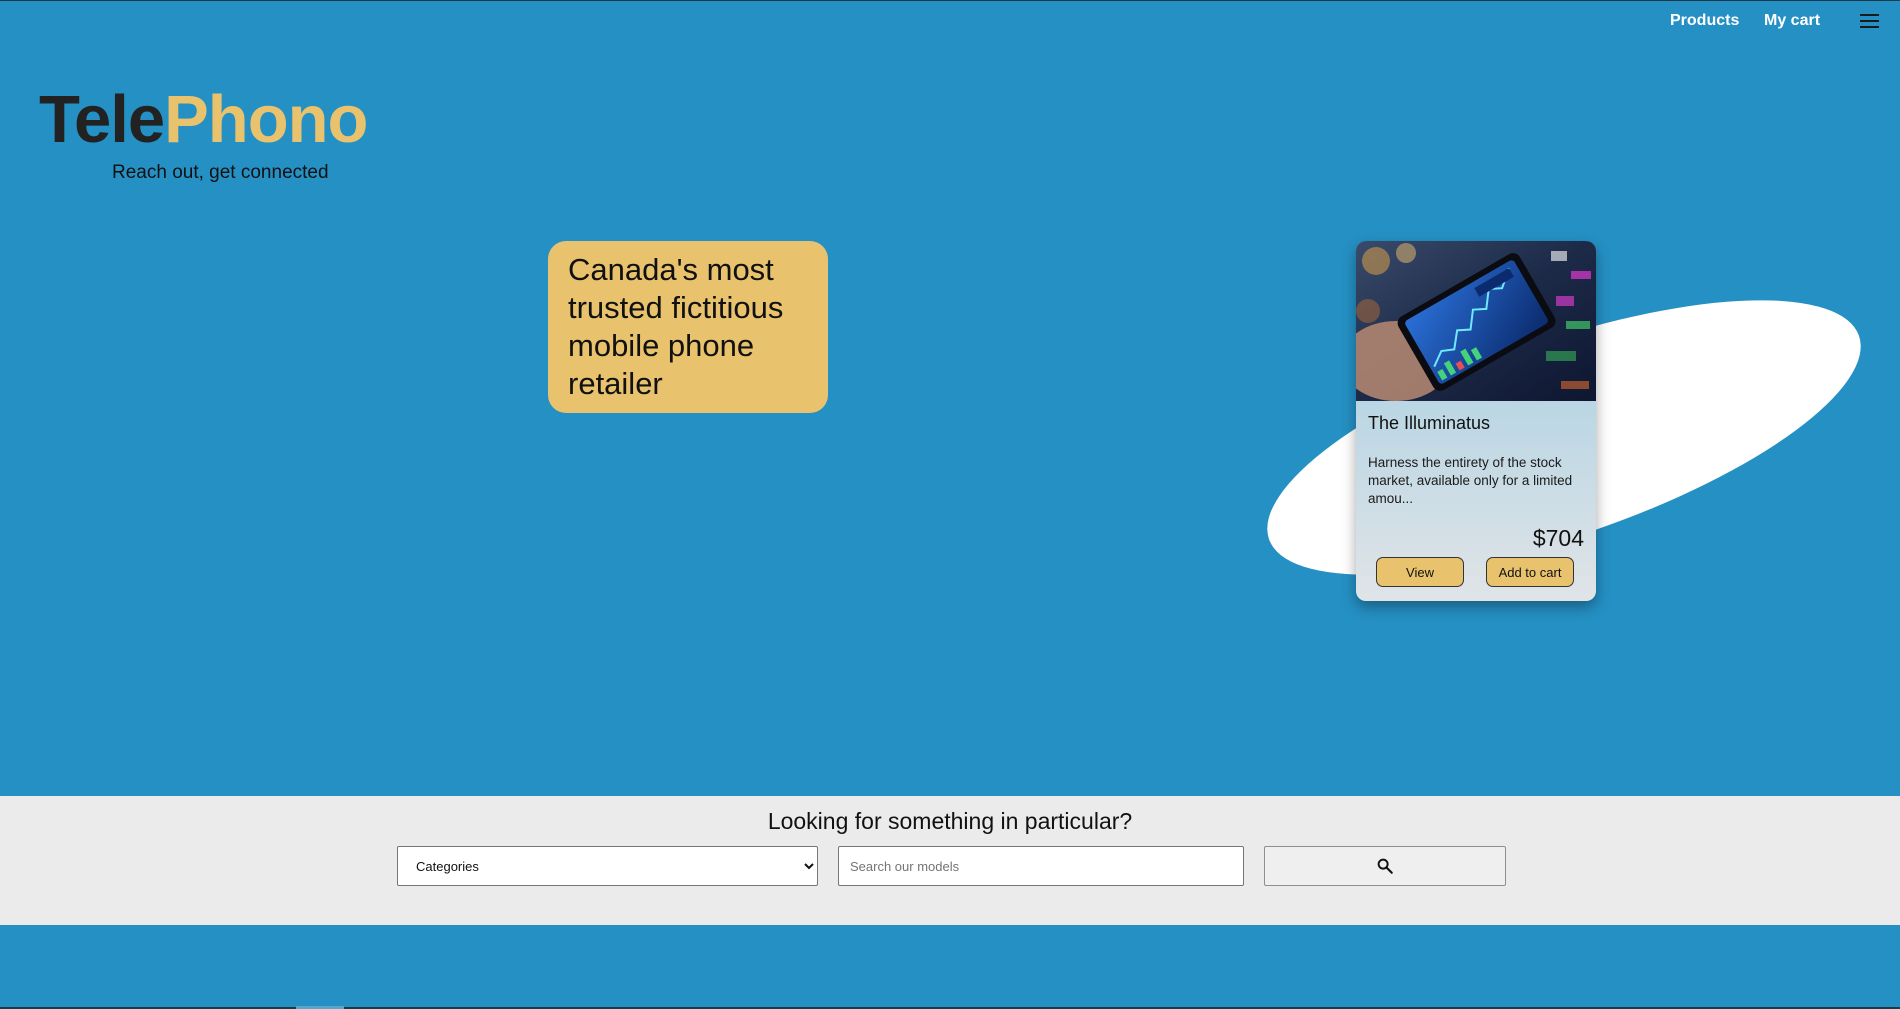  I want to click on logo-text-part1: Tele, so click(102, 119).